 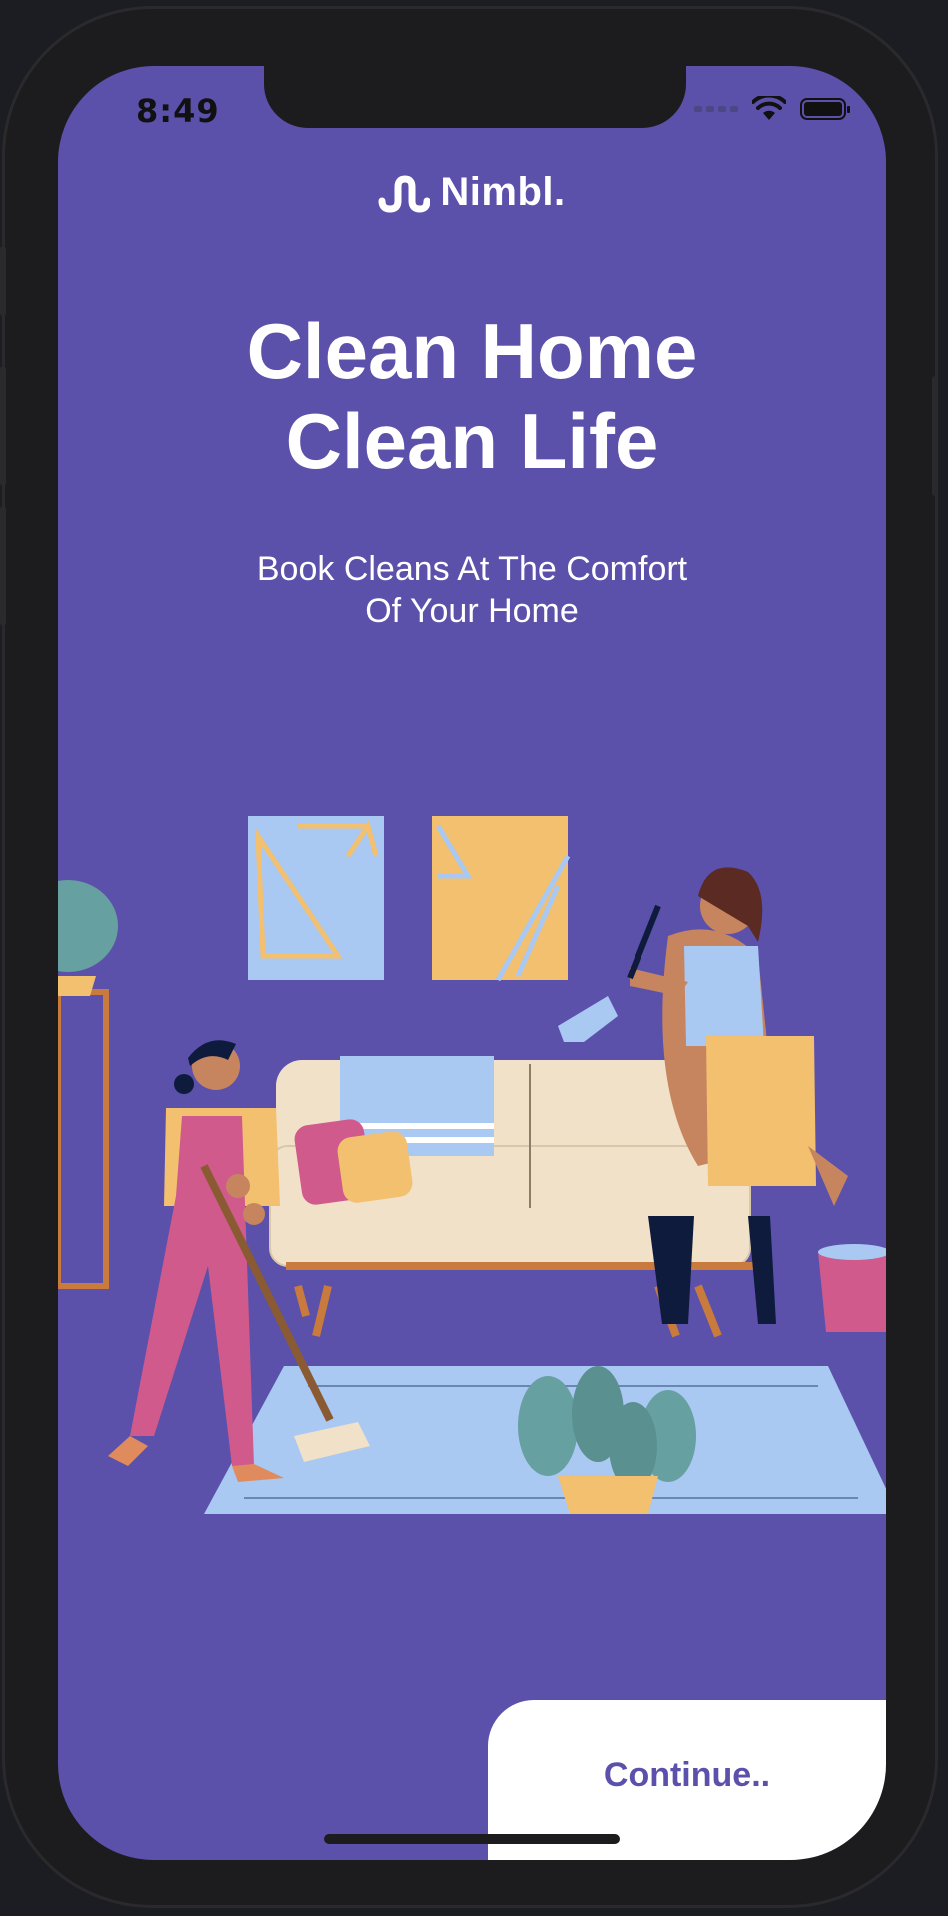 I want to click on side-shelf, so click(x=88, y=1084).